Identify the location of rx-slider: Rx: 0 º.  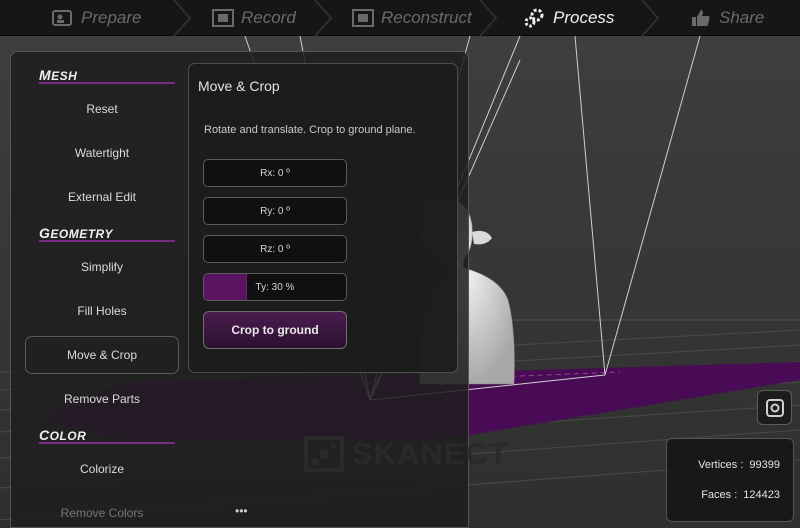
(275, 173).